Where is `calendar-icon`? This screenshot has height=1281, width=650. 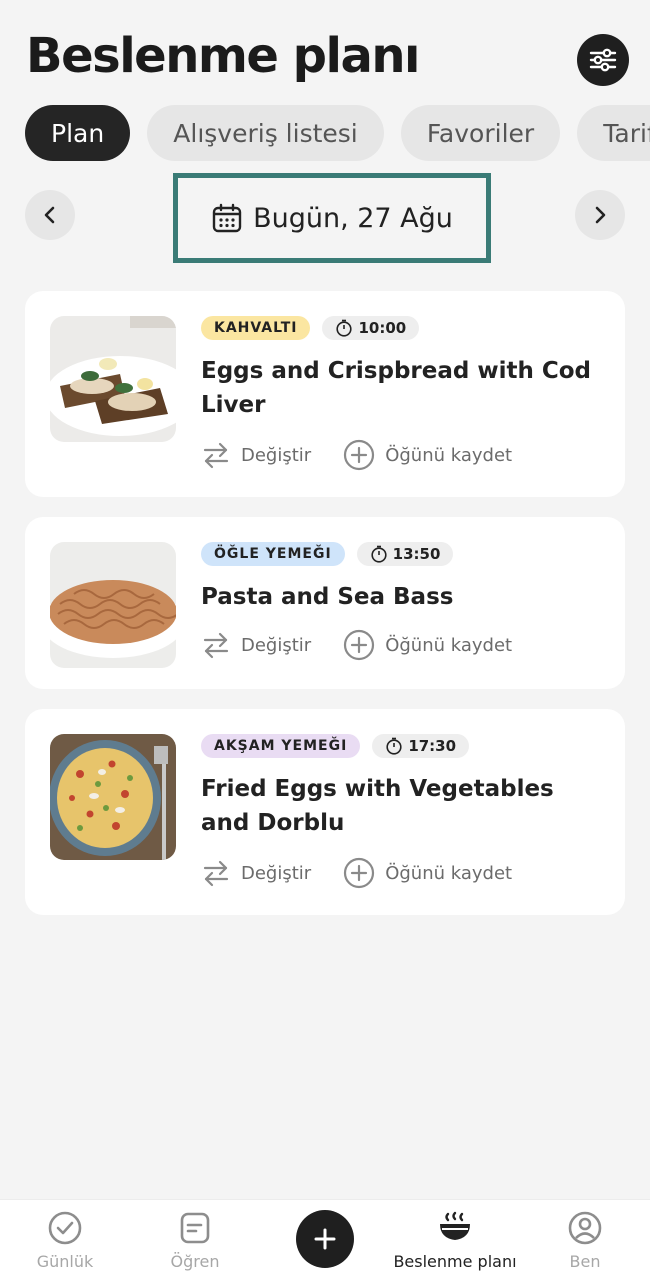 calendar-icon is located at coordinates (227, 218).